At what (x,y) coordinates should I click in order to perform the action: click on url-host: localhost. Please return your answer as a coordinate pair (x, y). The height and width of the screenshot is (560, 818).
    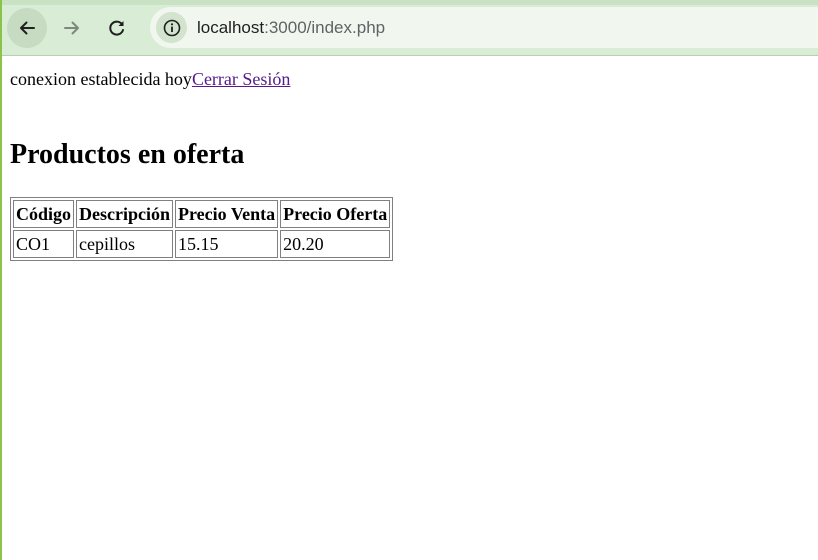
    Looking at the image, I should click on (231, 27).